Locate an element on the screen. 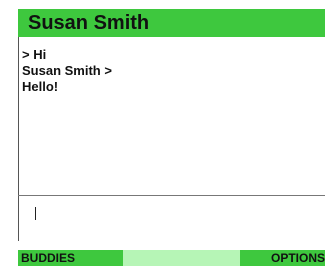  title-bar: Susan Smith is located at coordinates (171, 23).